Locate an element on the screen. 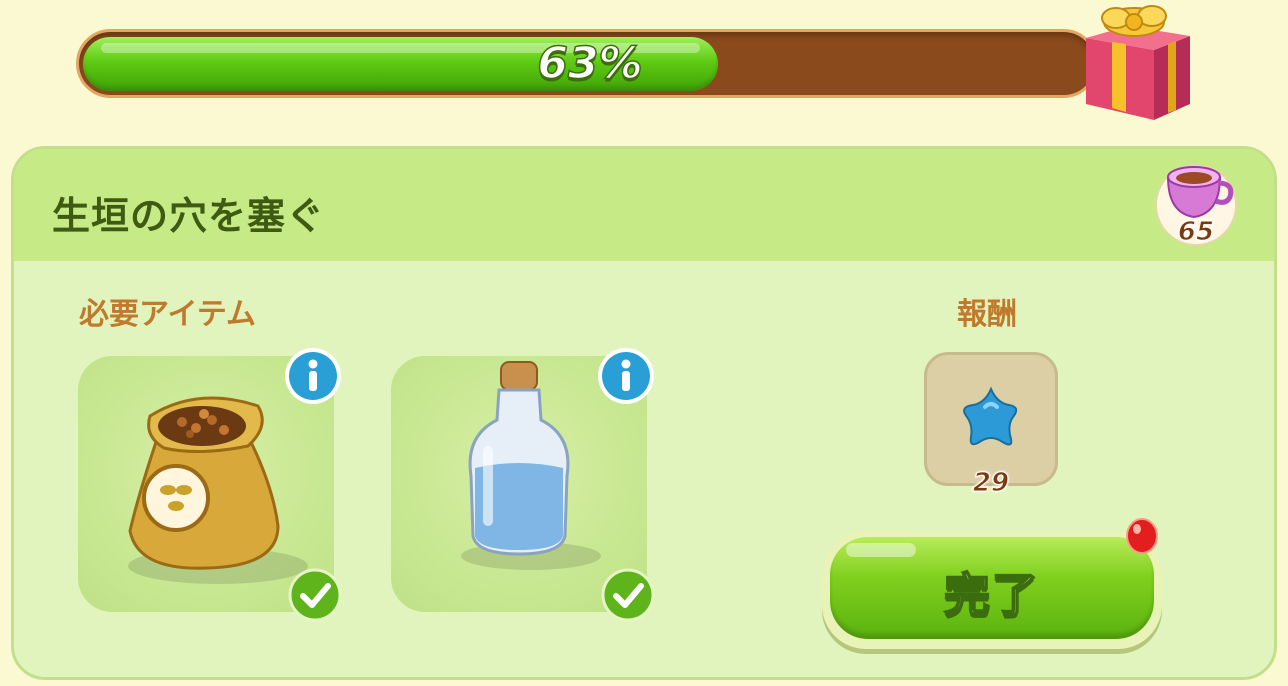 The image size is (1288, 686). quest-progress-bar: 63% is located at coordinates (587, 63).